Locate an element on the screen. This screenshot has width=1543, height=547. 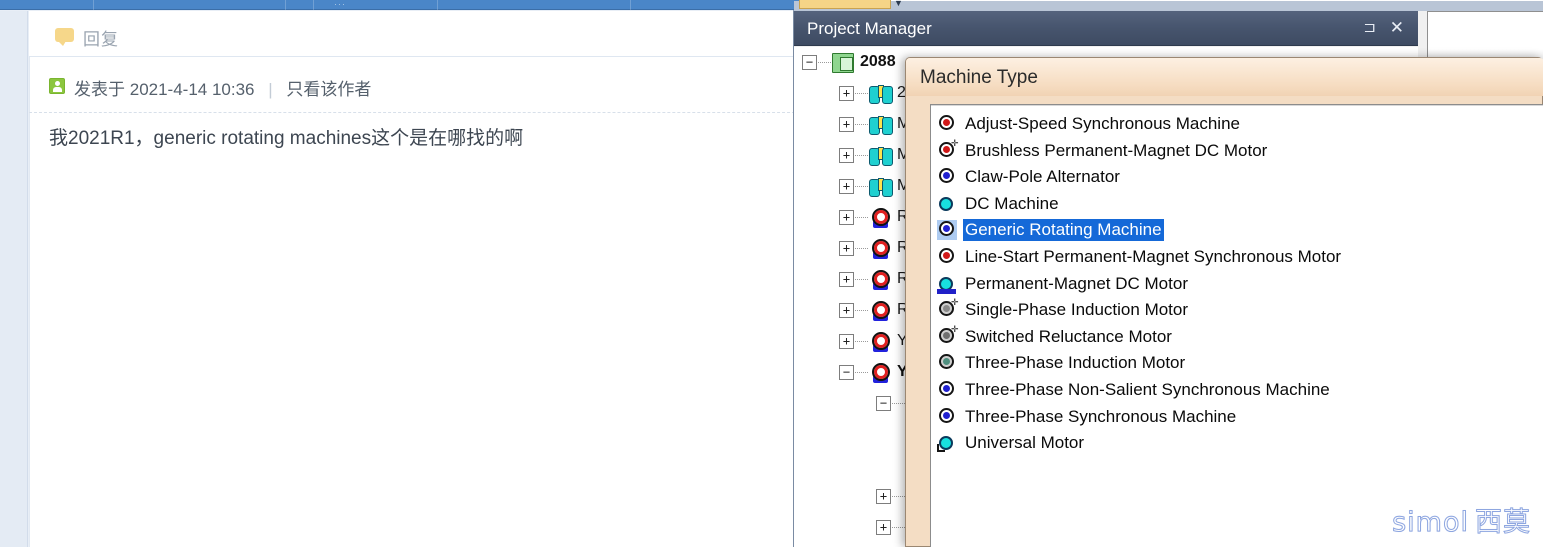
project-icon is located at coordinates (843, 63).